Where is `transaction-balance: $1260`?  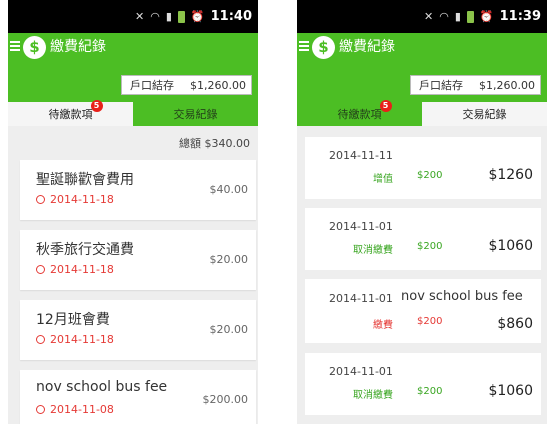
transaction-balance: $1260 is located at coordinates (510, 175).